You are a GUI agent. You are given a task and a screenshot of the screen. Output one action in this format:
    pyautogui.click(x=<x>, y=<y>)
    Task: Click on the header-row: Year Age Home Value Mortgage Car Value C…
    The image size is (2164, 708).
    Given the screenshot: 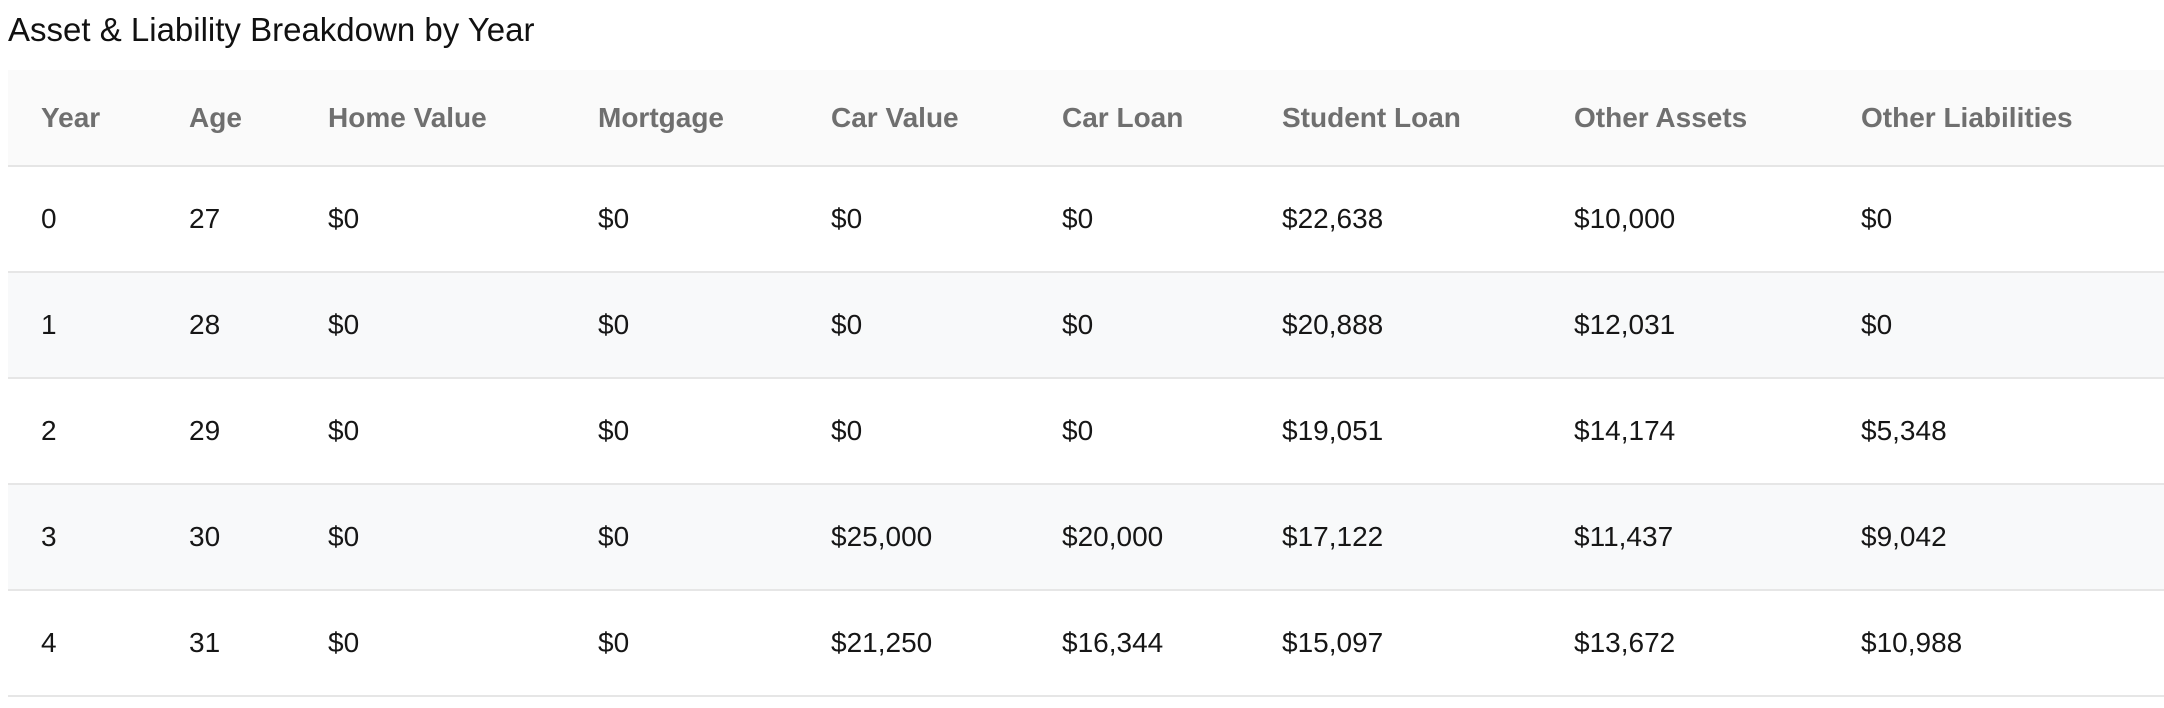 What is the action you would take?
    pyautogui.click(x=1086, y=118)
    